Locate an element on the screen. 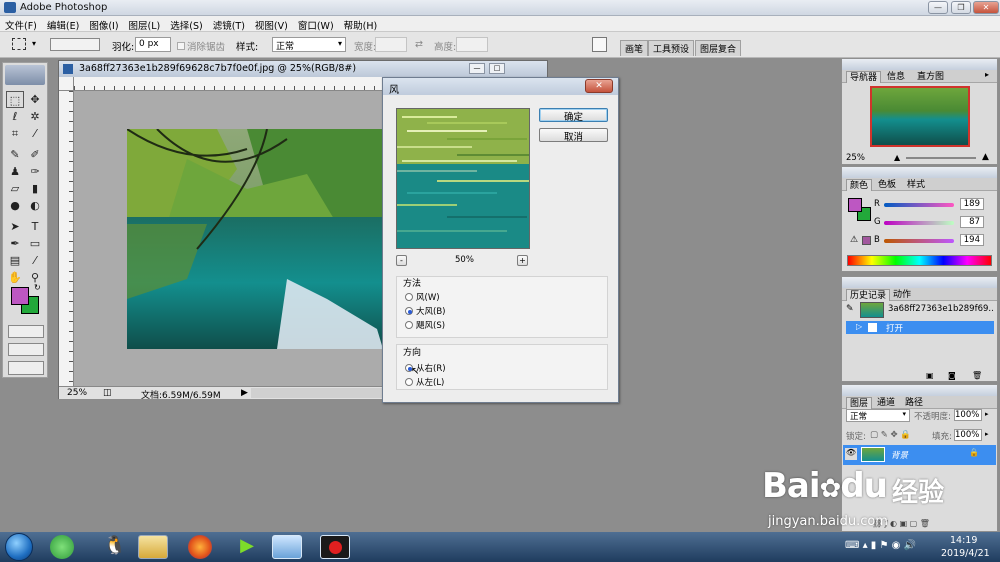  clone-stamp-icon: ♟ is located at coordinates (15, 171).